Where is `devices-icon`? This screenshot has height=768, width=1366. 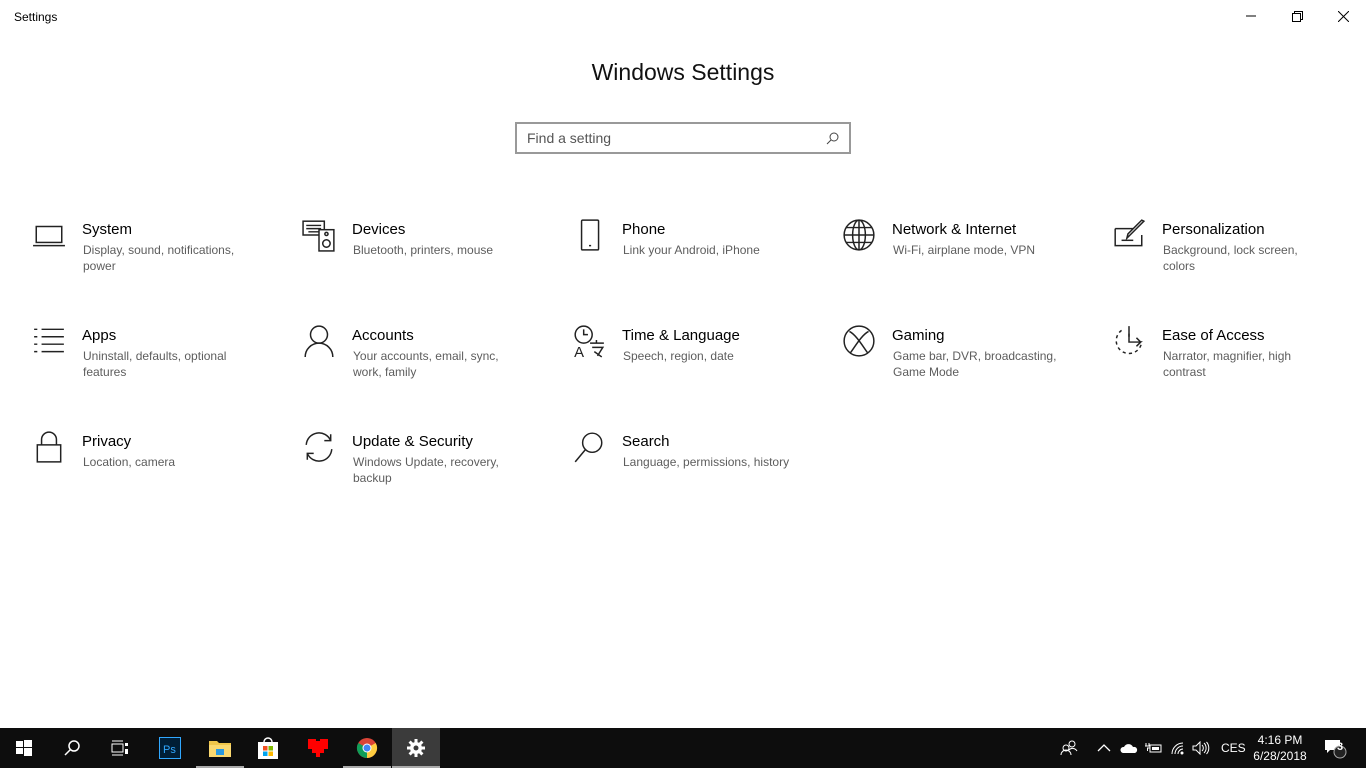
devices-icon is located at coordinates (318, 236).